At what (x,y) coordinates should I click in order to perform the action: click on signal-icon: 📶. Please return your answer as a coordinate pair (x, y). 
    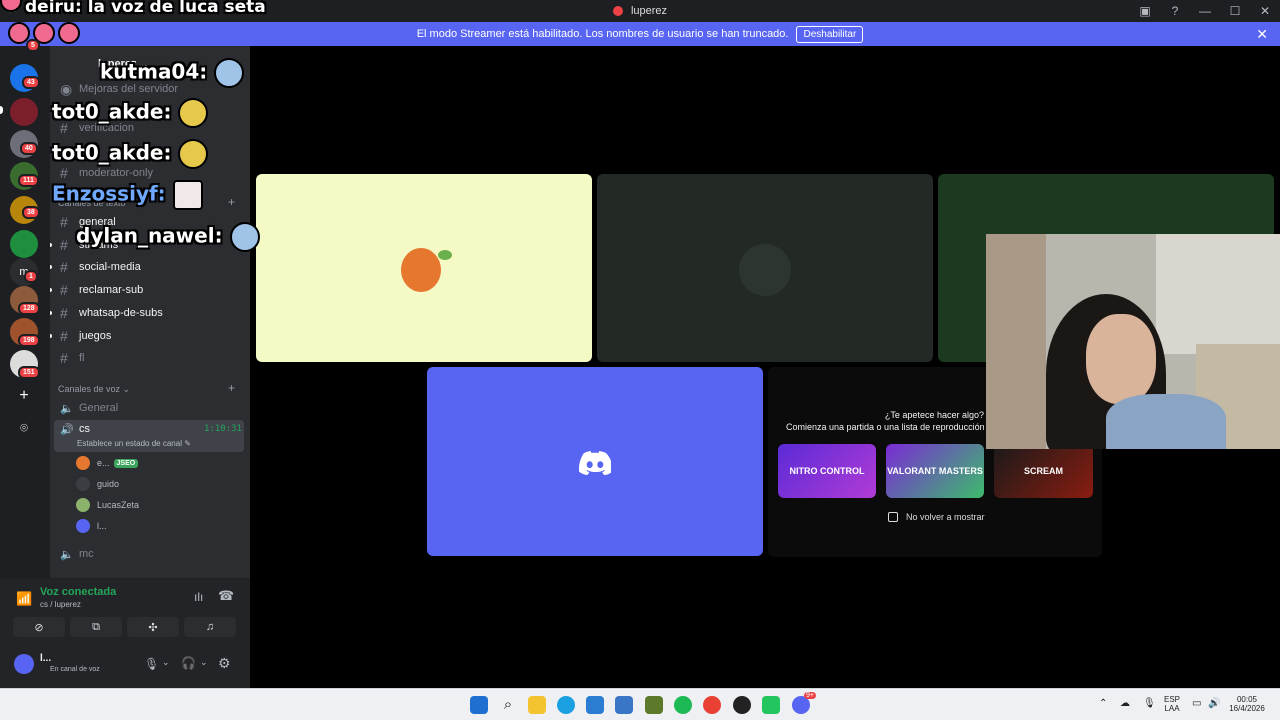
    Looking at the image, I should click on (24, 598).